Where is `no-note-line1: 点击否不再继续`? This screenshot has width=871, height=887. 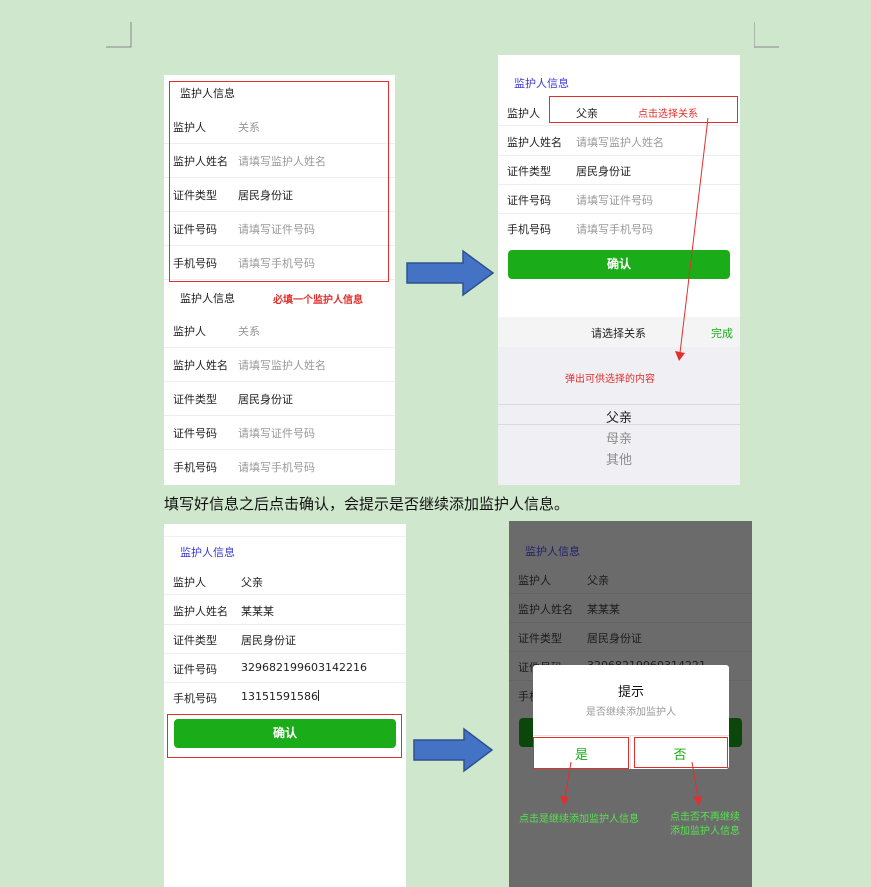
no-note-line1: 点击否不再继续 is located at coordinates (705, 817).